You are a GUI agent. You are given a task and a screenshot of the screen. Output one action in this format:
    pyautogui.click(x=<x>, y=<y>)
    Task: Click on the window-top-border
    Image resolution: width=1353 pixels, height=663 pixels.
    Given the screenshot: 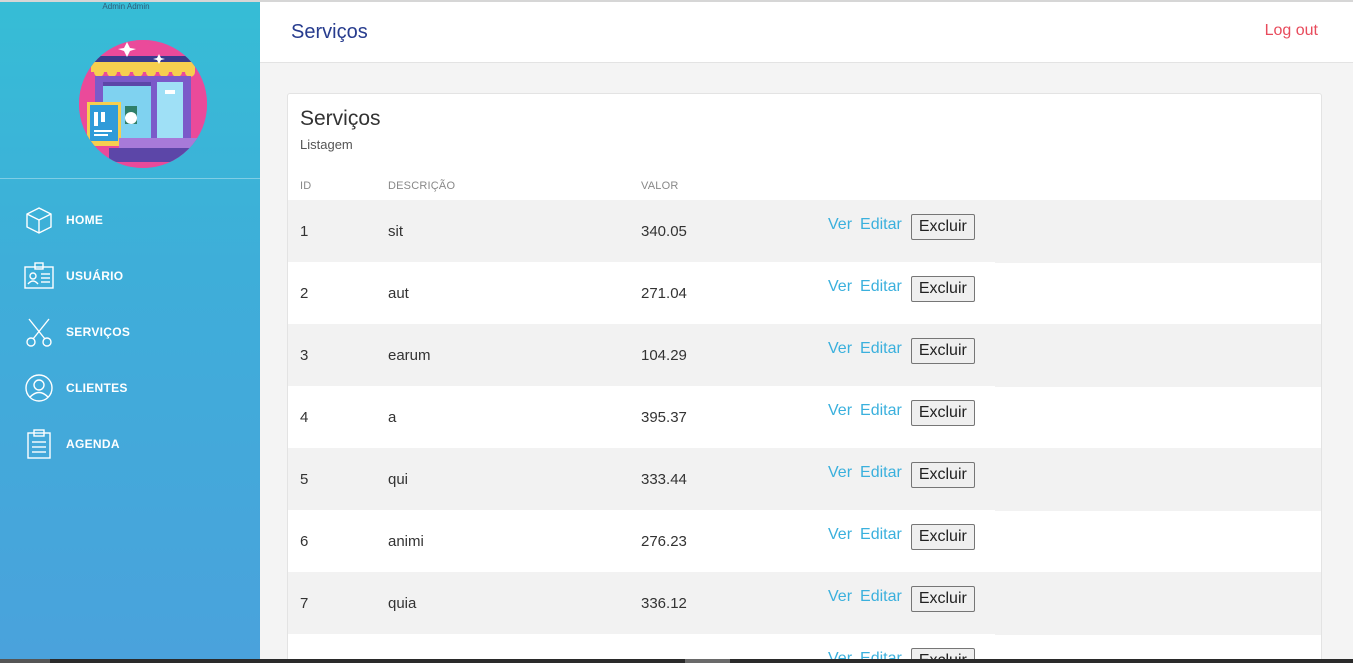 What is the action you would take?
    pyautogui.click(x=676, y=1)
    